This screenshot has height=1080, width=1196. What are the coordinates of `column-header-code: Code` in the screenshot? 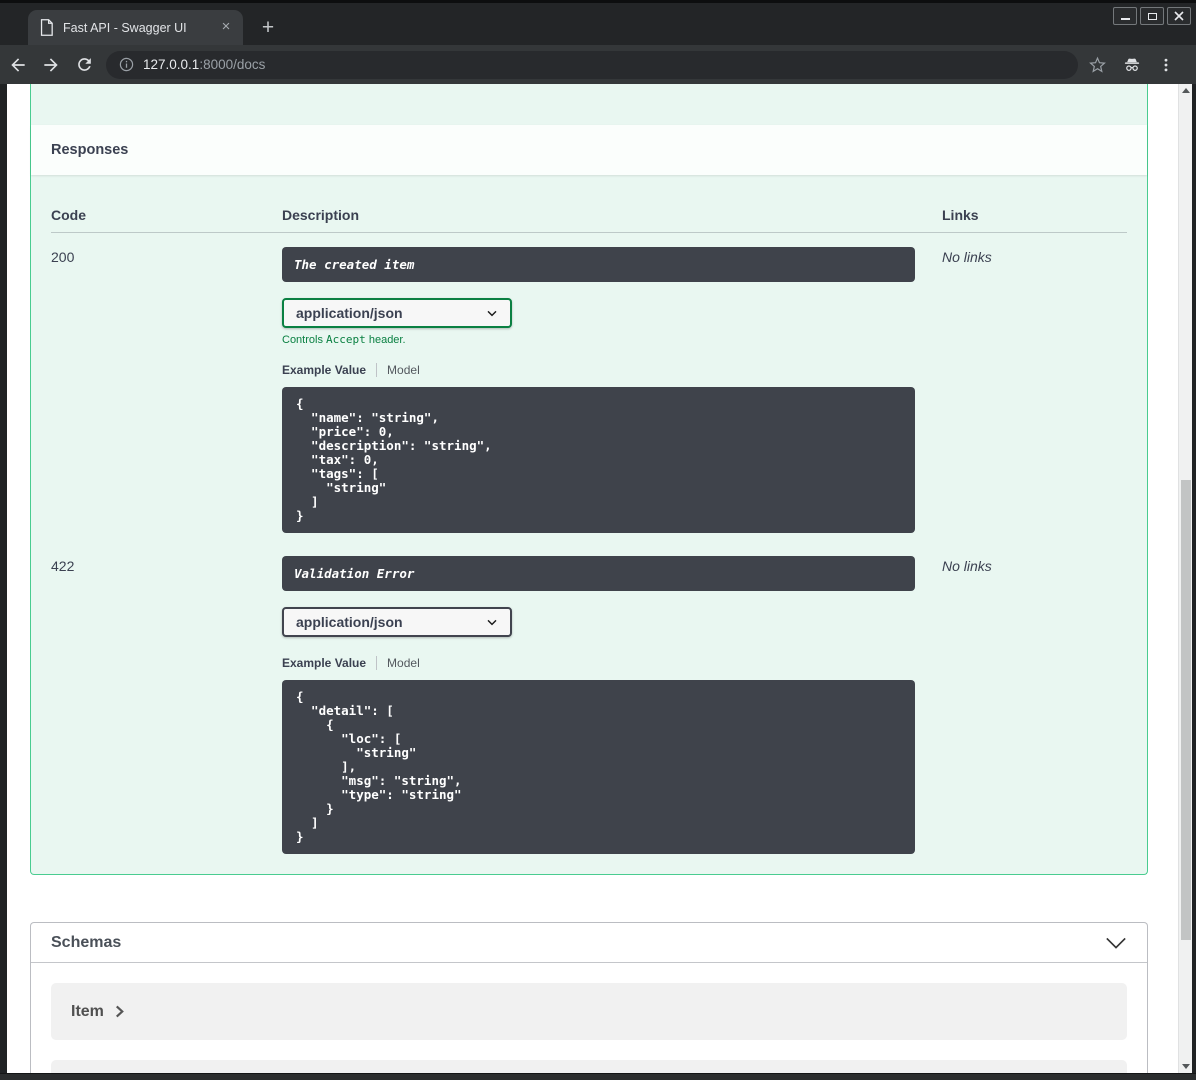 It's located at (68, 215).